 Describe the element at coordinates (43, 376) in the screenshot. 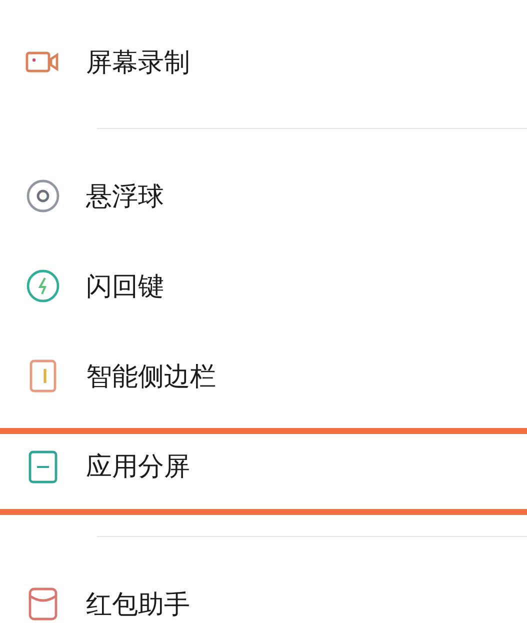

I see `sidebar-icon` at that location.